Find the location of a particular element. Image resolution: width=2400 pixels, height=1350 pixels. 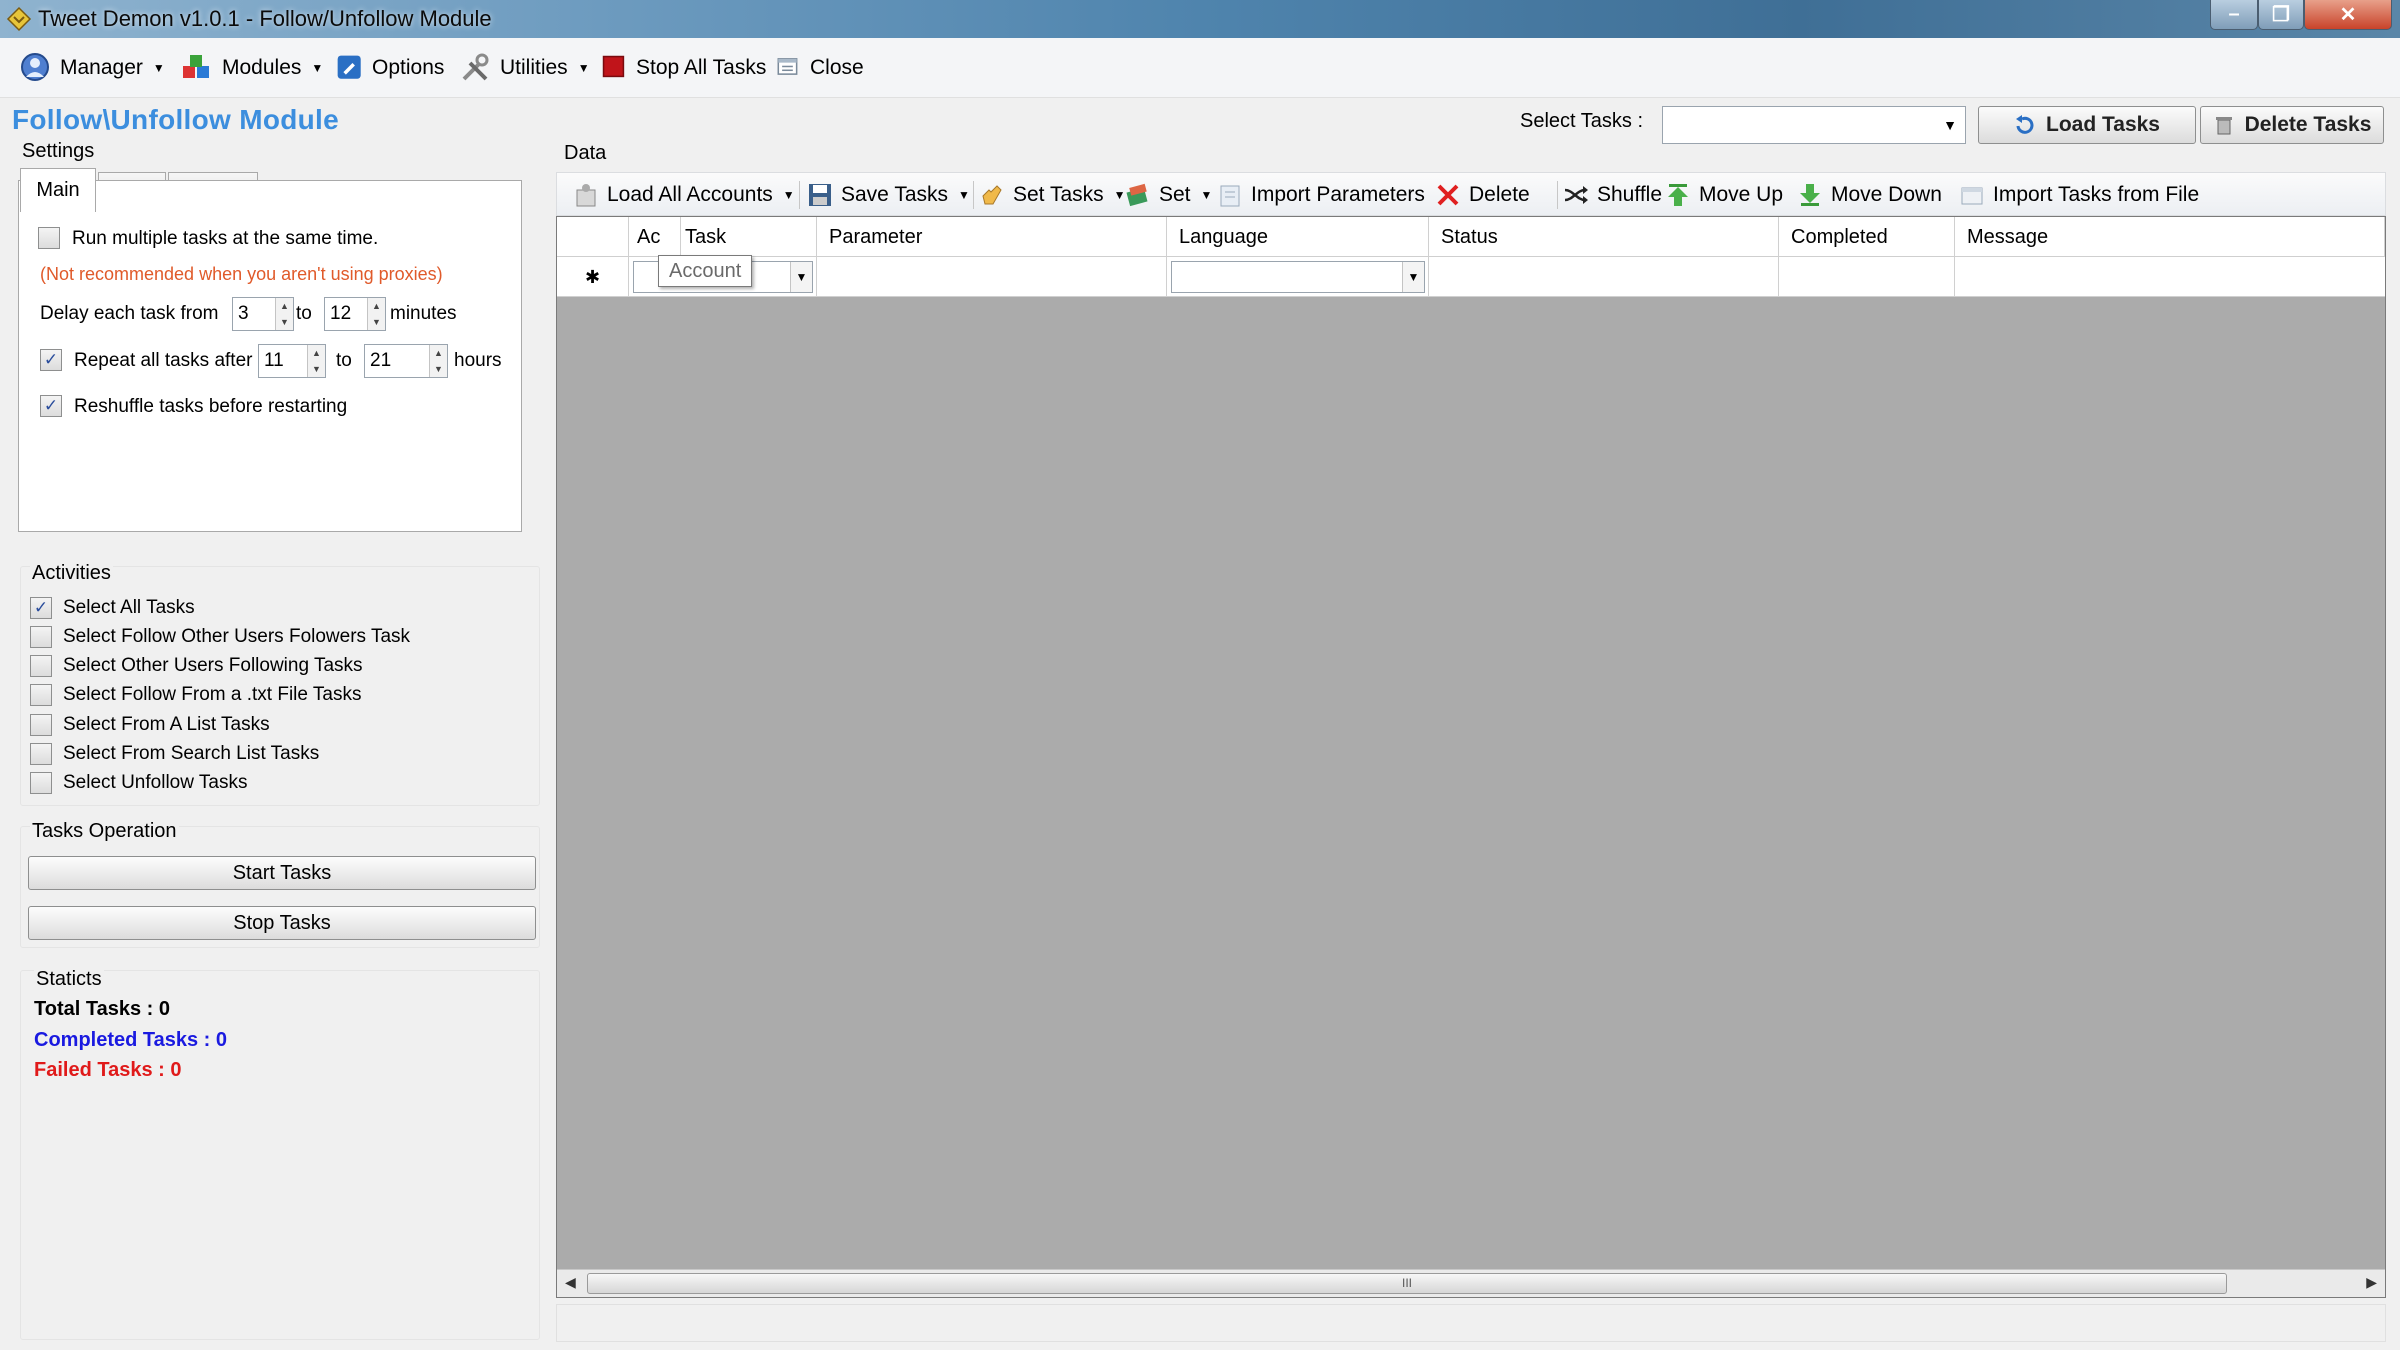

minimize-button: – is located at coordinates (2234, 15).